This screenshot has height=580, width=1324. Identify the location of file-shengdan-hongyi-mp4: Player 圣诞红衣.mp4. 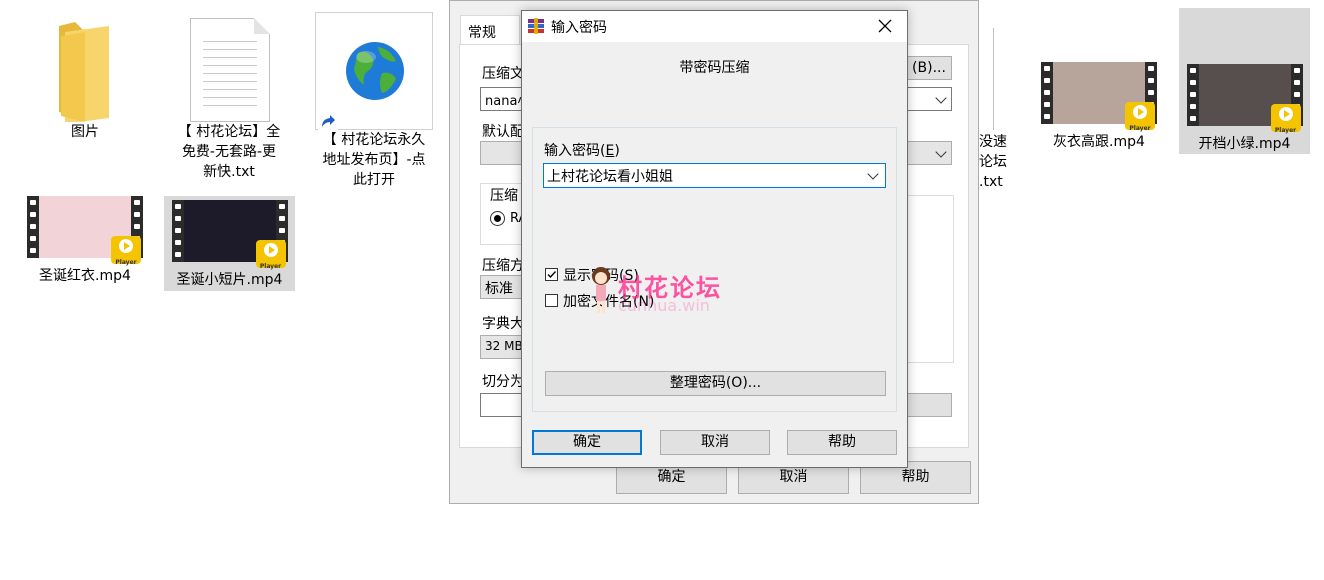
(85, 241).